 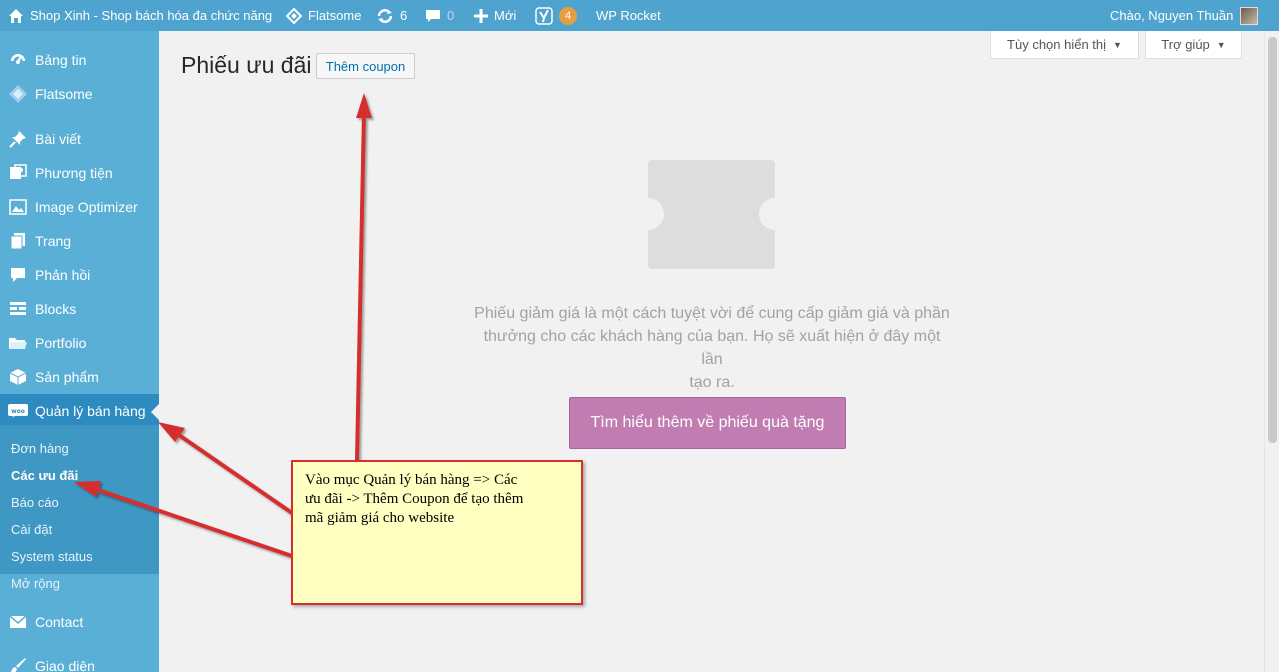 I want to click on page-icon, so click(x=18, y=241).